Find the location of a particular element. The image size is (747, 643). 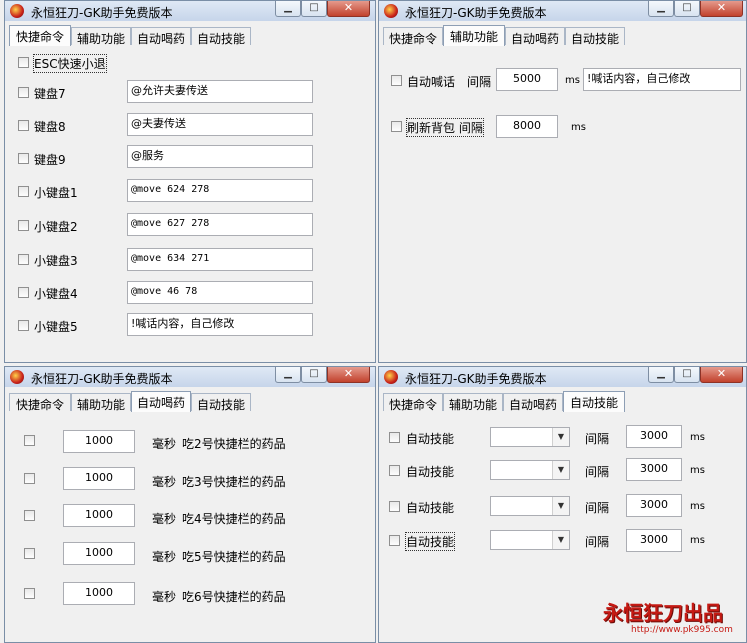

chevron-down-icon: ▼ is located at coordinates (560, 437).